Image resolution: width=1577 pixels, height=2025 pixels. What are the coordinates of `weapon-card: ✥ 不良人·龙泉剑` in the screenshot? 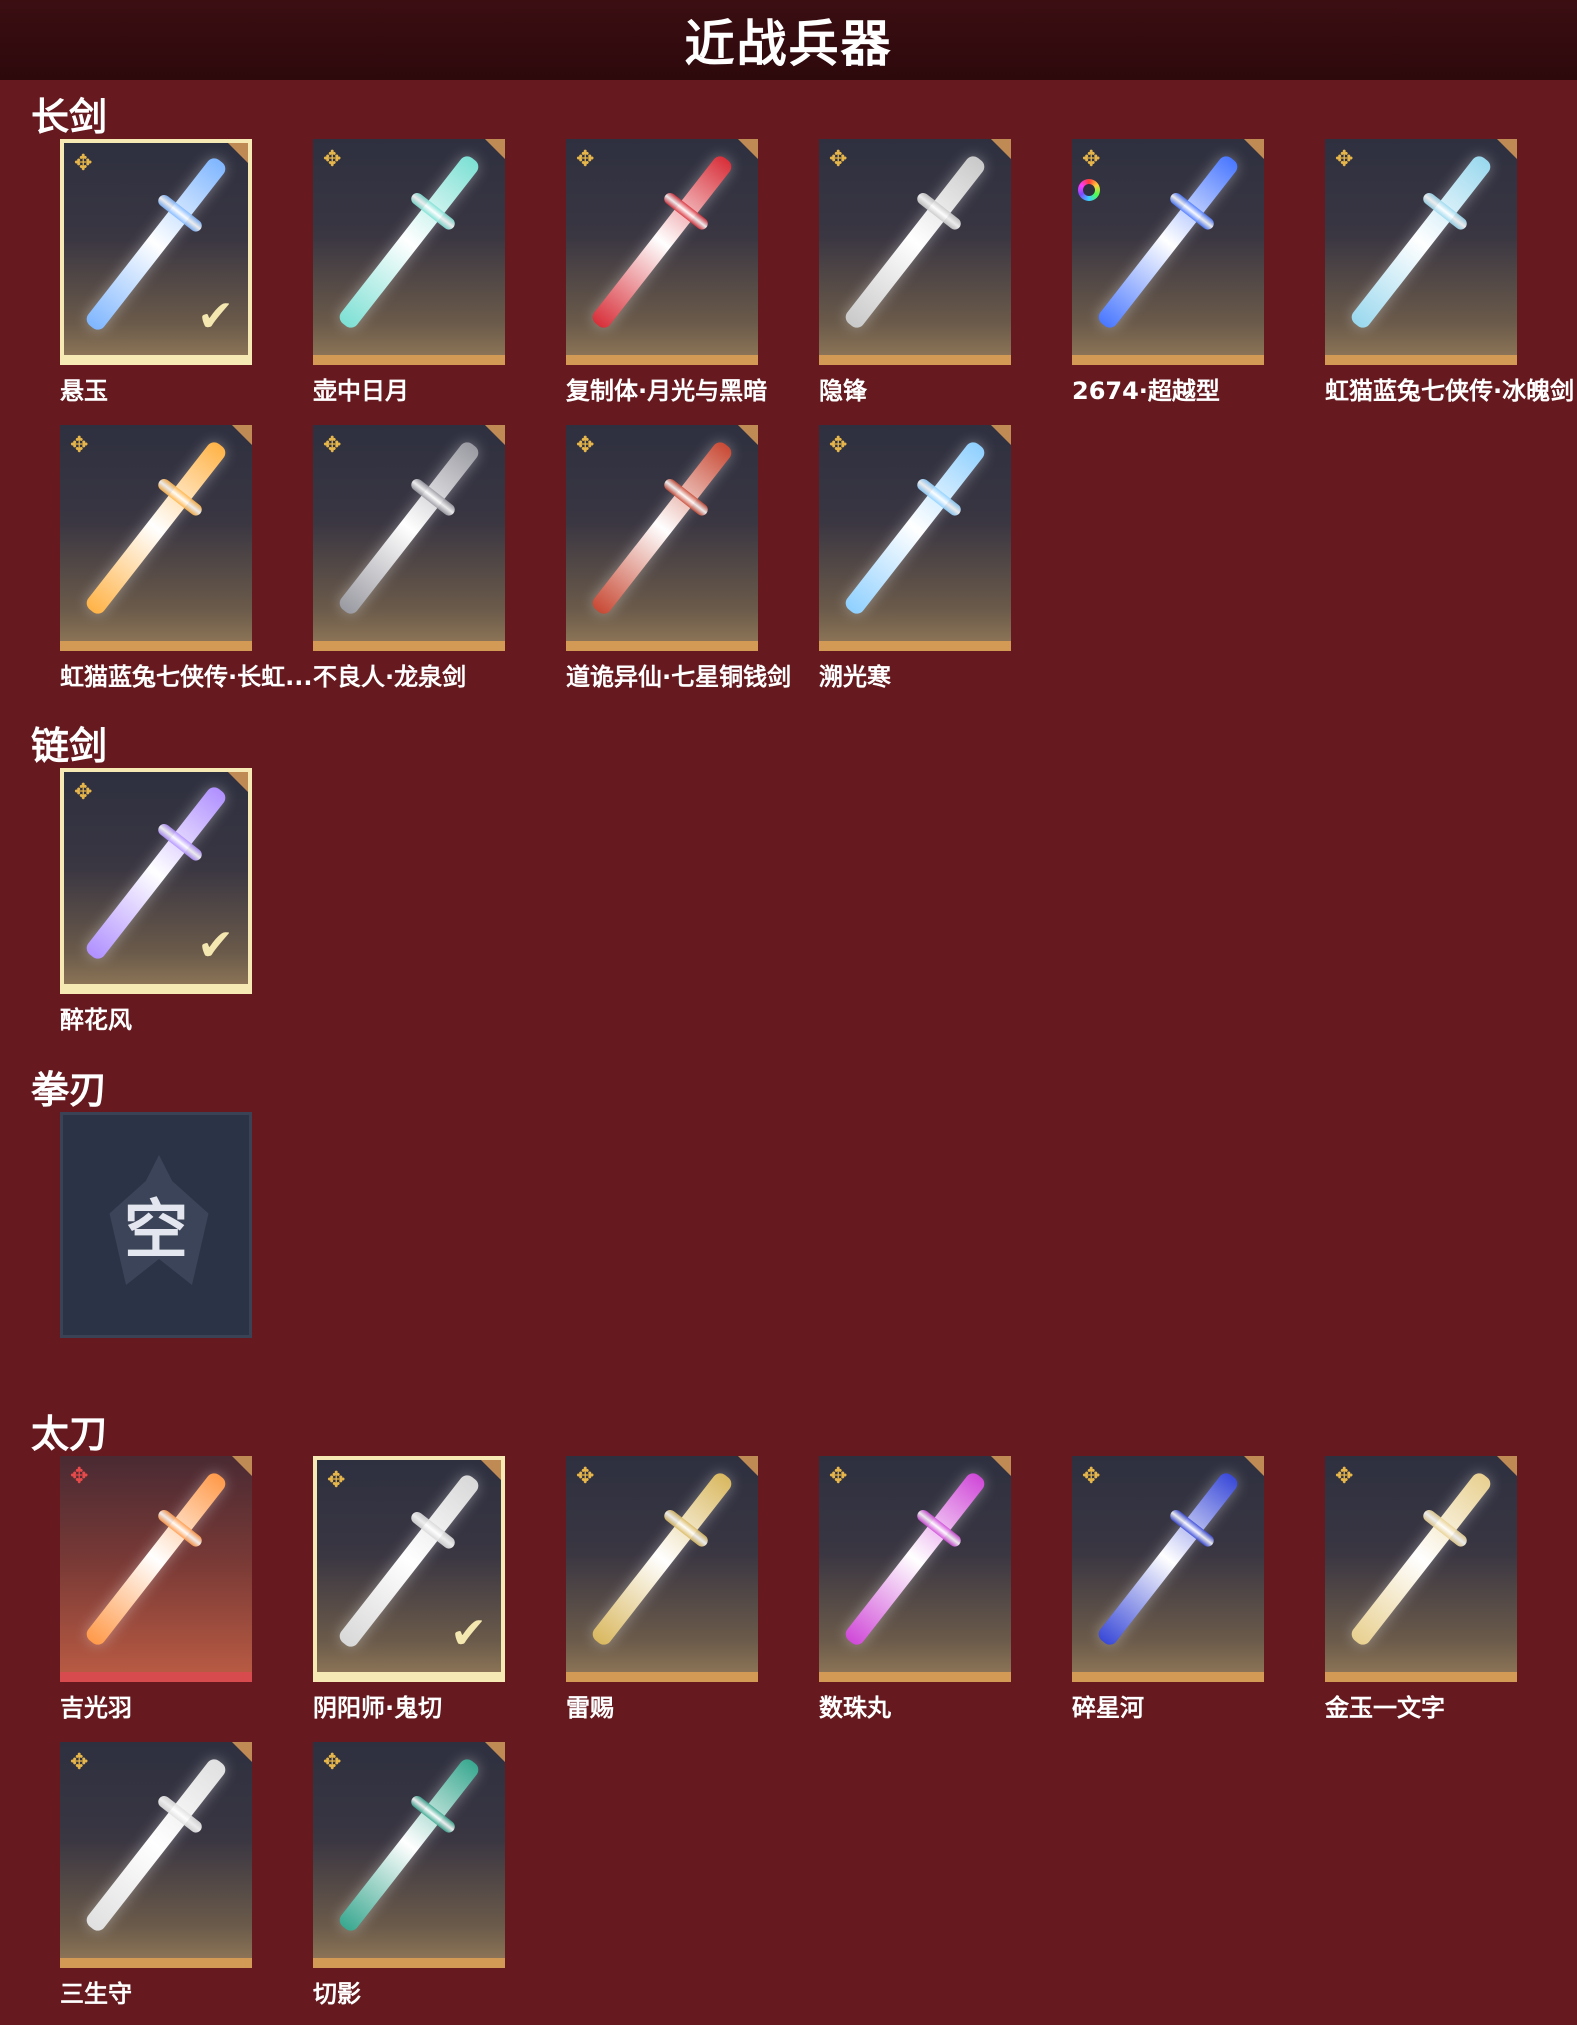 It's located at (409, 558).